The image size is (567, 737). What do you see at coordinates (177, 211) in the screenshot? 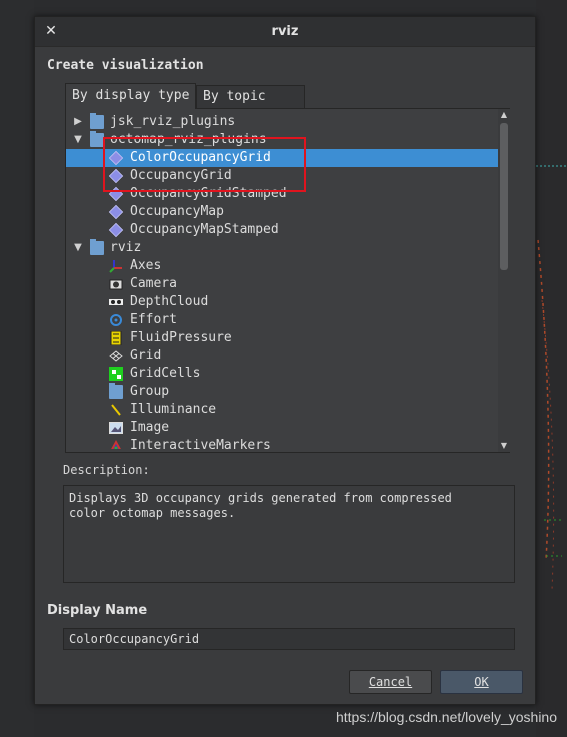
I see `tree-item-label: OccupancyMap` at bounding box center [177, 211].